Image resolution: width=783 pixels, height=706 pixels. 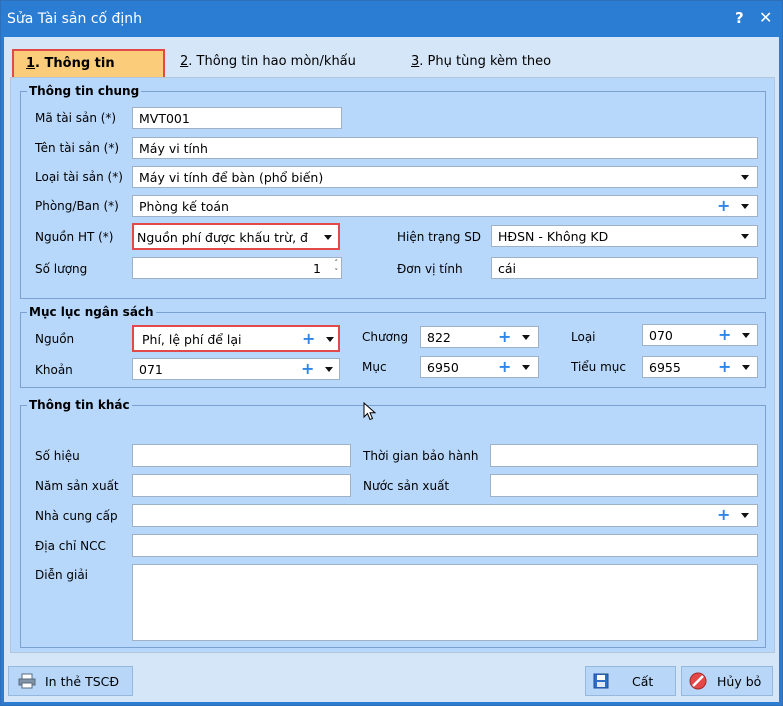 What do you see at coordinates (445, 602) in the screenshot?
I see `description-textarea` at bounding box center [445, 602].